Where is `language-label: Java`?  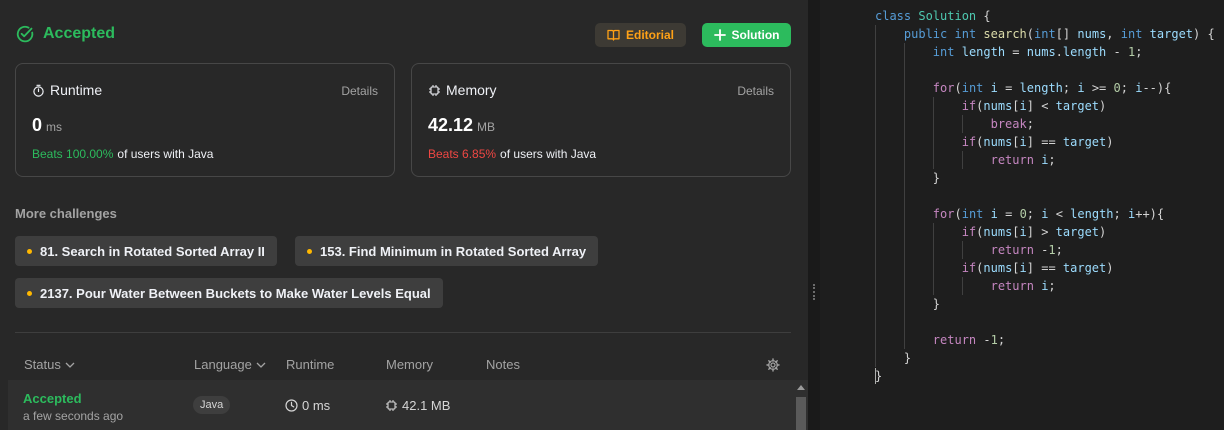
language-label: Java is located at coordinates (212, 405).